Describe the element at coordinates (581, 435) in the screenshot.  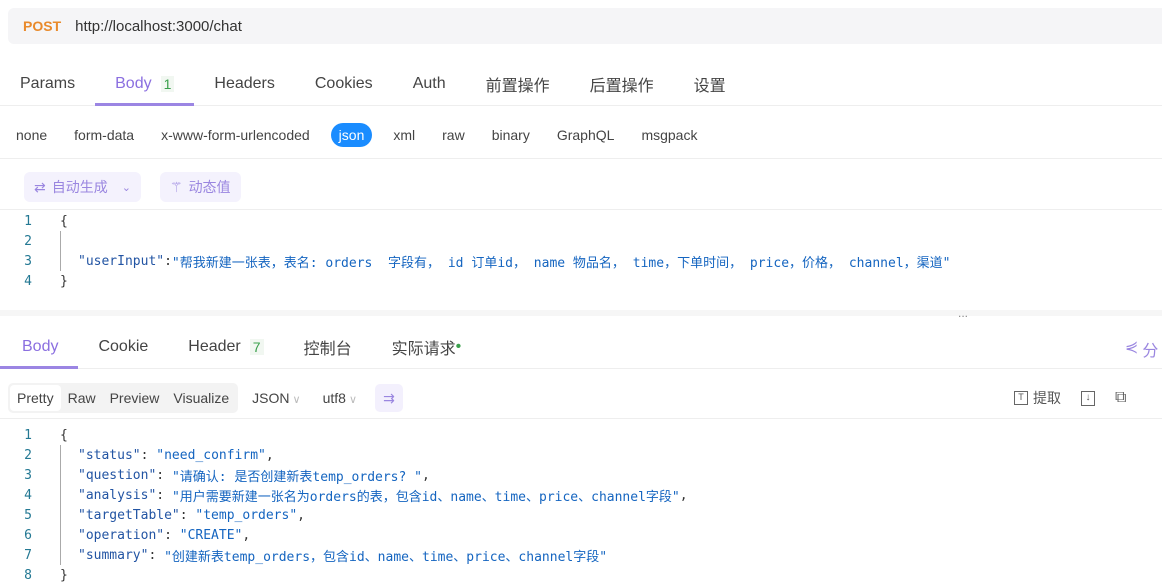
I see `code-line: 1{` at that location.